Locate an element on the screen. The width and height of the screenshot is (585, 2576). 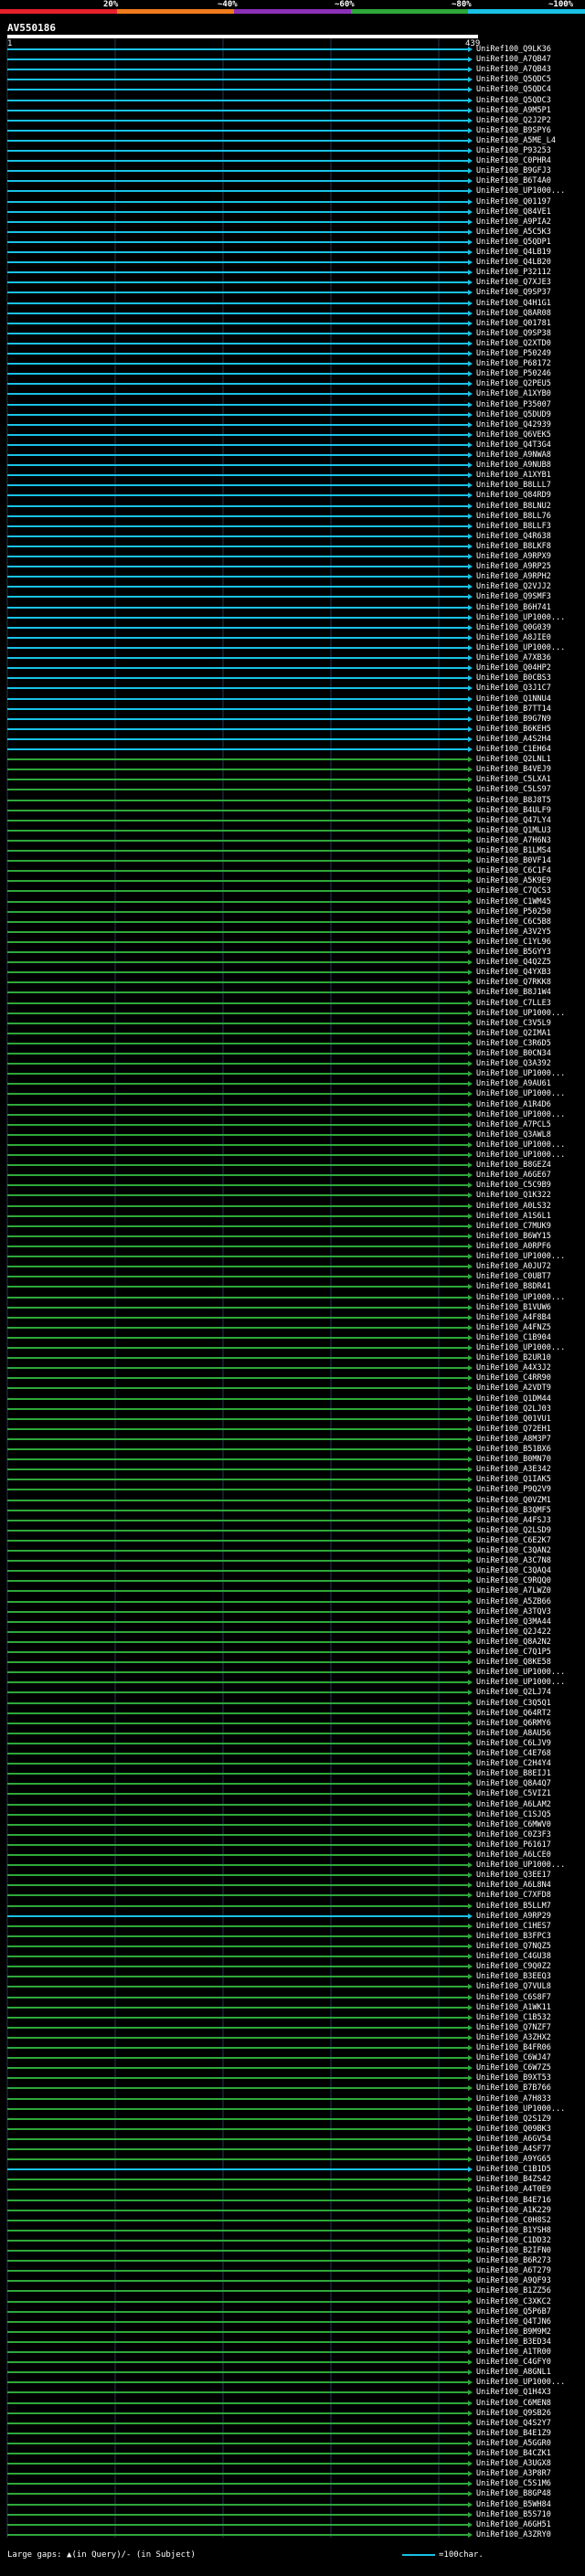
hit-label: UniRef100_Q6VEK5 is located at coordinates (513, 435).